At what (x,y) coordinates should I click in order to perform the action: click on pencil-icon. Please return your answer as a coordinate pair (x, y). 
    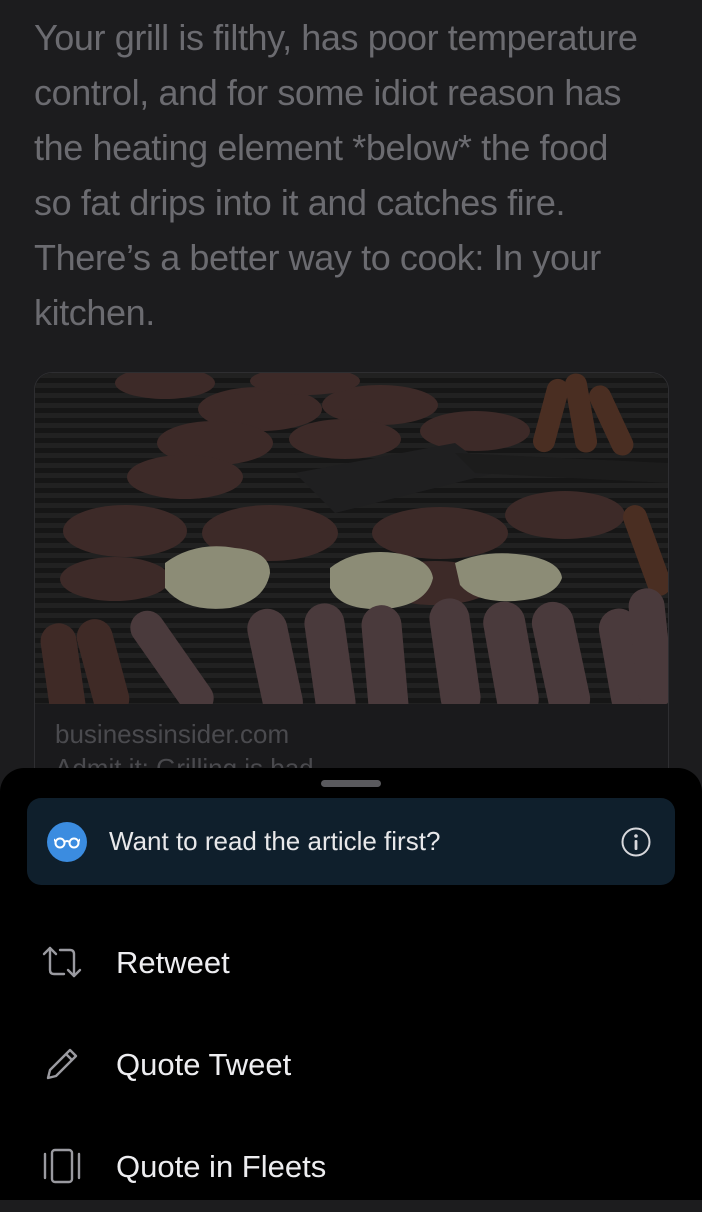
    Looking at the image, I should click on (62, 1064).